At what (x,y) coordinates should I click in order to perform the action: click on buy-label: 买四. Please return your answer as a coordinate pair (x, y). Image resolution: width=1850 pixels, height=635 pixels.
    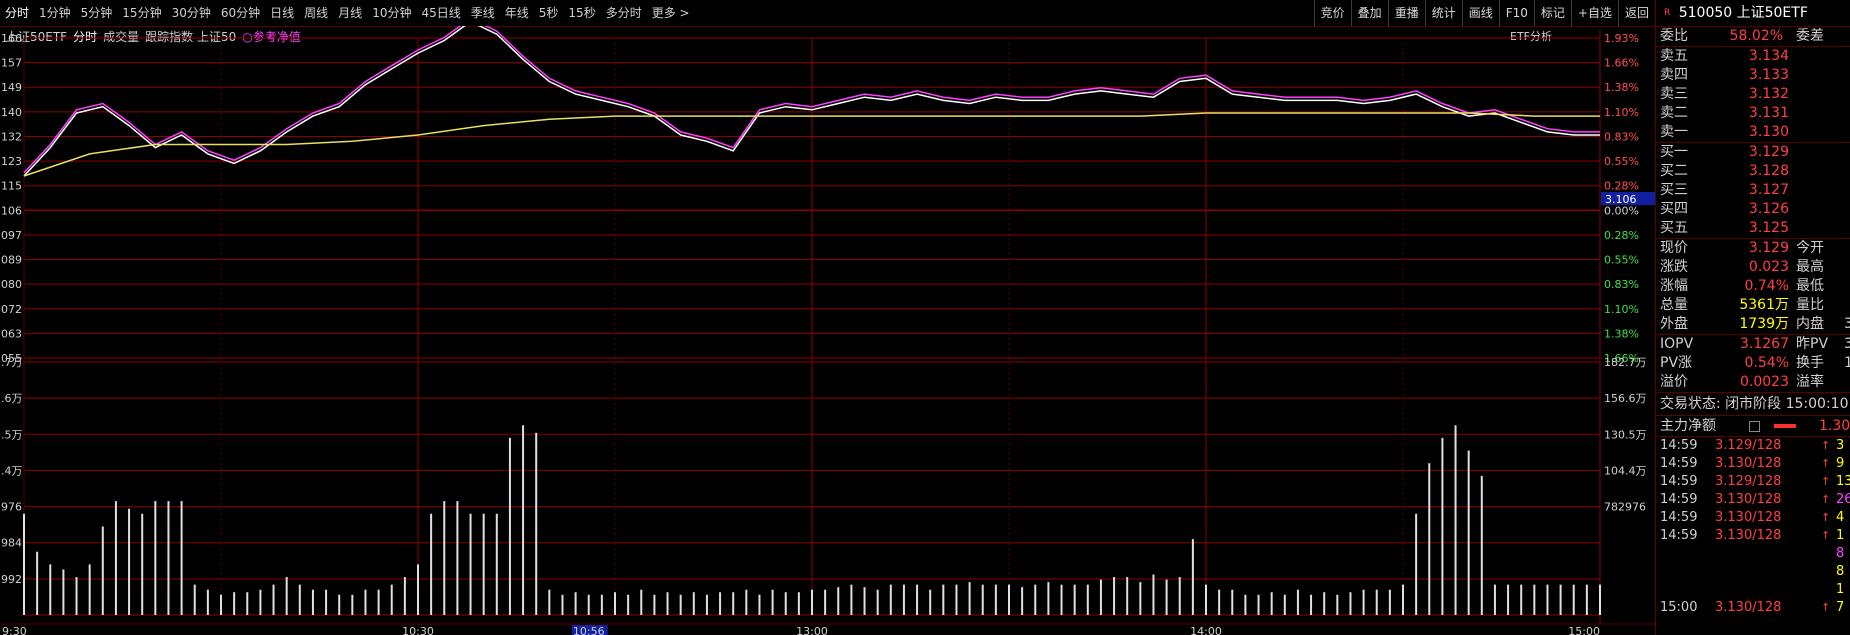
    Looking at the image, I should click on (1674, 209).